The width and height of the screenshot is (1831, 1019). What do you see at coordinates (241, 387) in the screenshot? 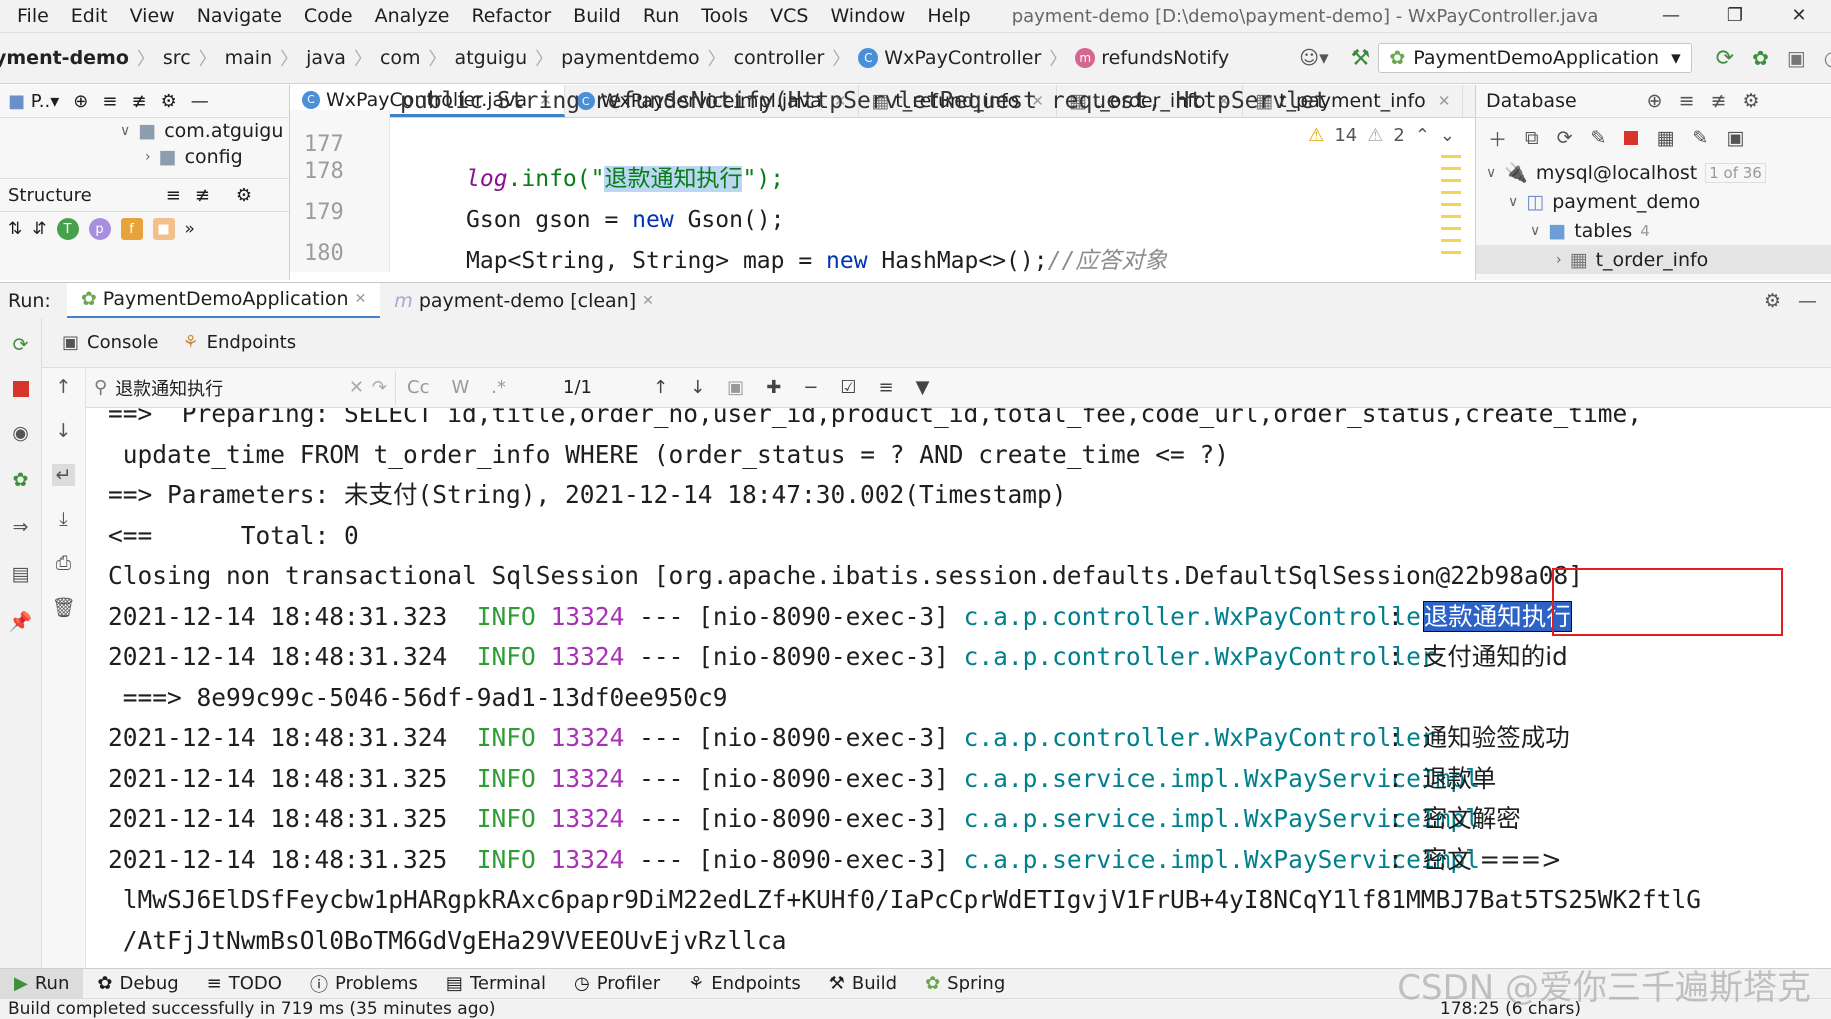
I see `find-input: ⚲ 退款通知执行 ✕ ↷` at bounding box center [241, 387].